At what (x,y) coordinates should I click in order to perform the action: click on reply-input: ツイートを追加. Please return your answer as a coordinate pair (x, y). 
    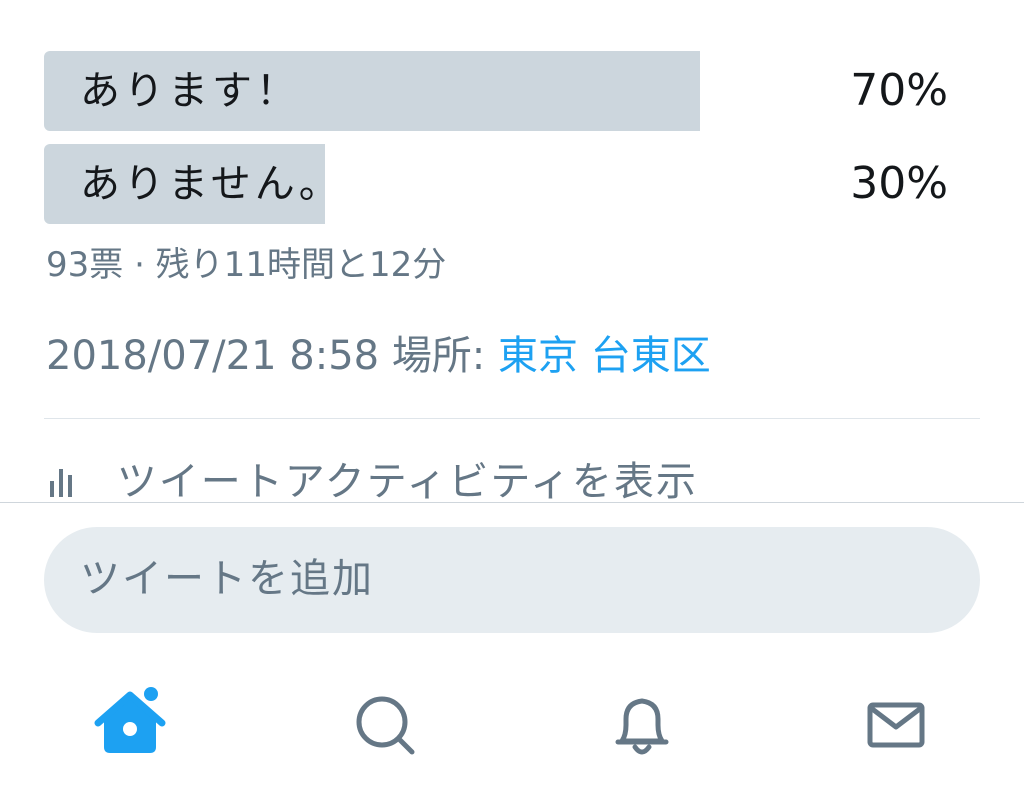
    Looking at the image, I should click on (512, 580).